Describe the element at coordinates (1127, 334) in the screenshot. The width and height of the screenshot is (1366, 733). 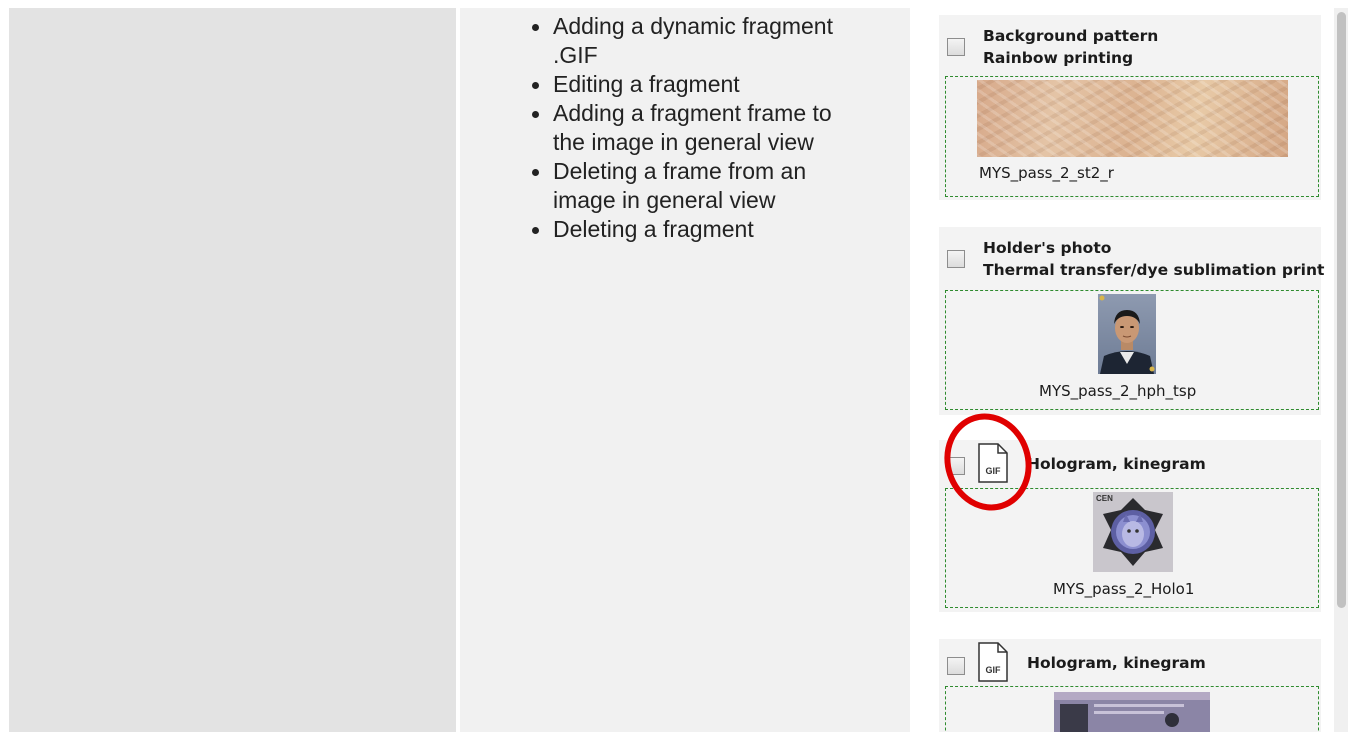
I see `holder-photo-thumbnail` at that location.